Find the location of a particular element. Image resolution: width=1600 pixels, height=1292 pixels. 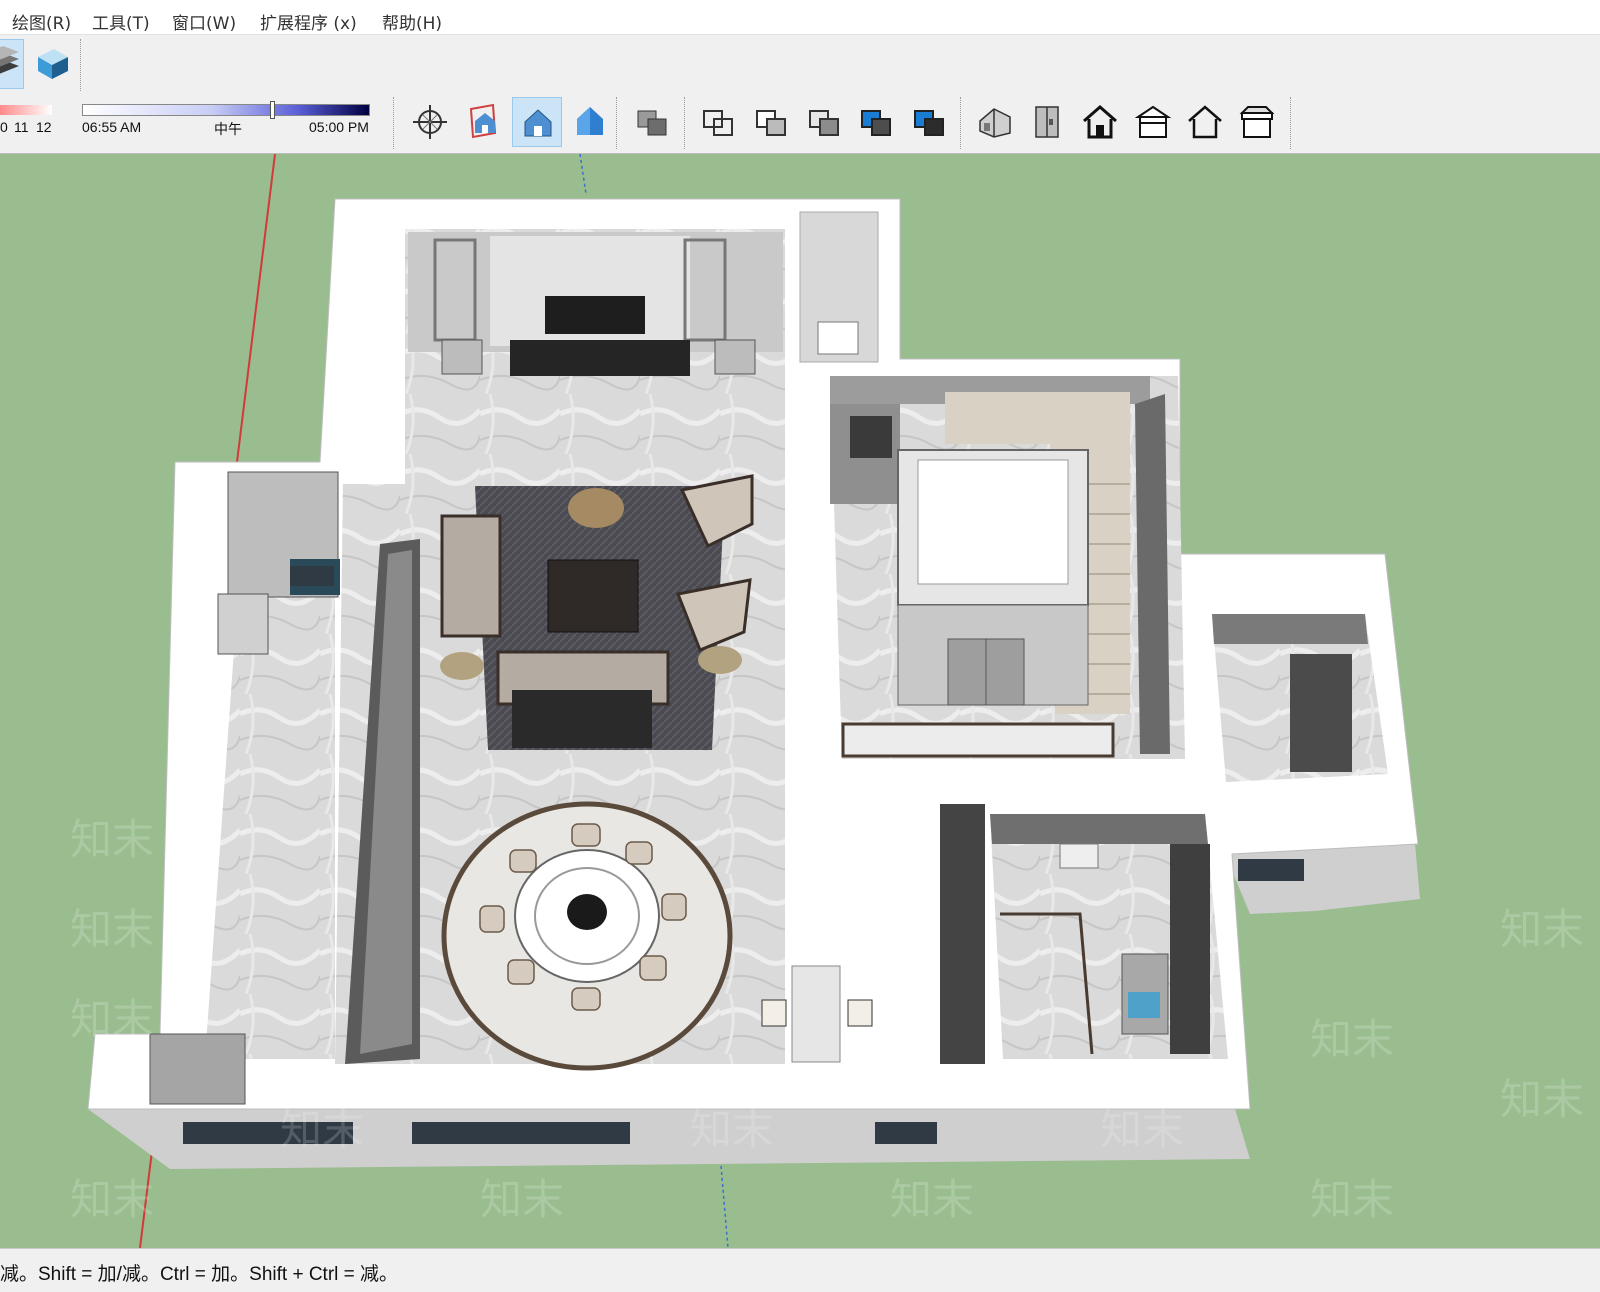

shaded-texture-icon is located at coordinates (876, 123).